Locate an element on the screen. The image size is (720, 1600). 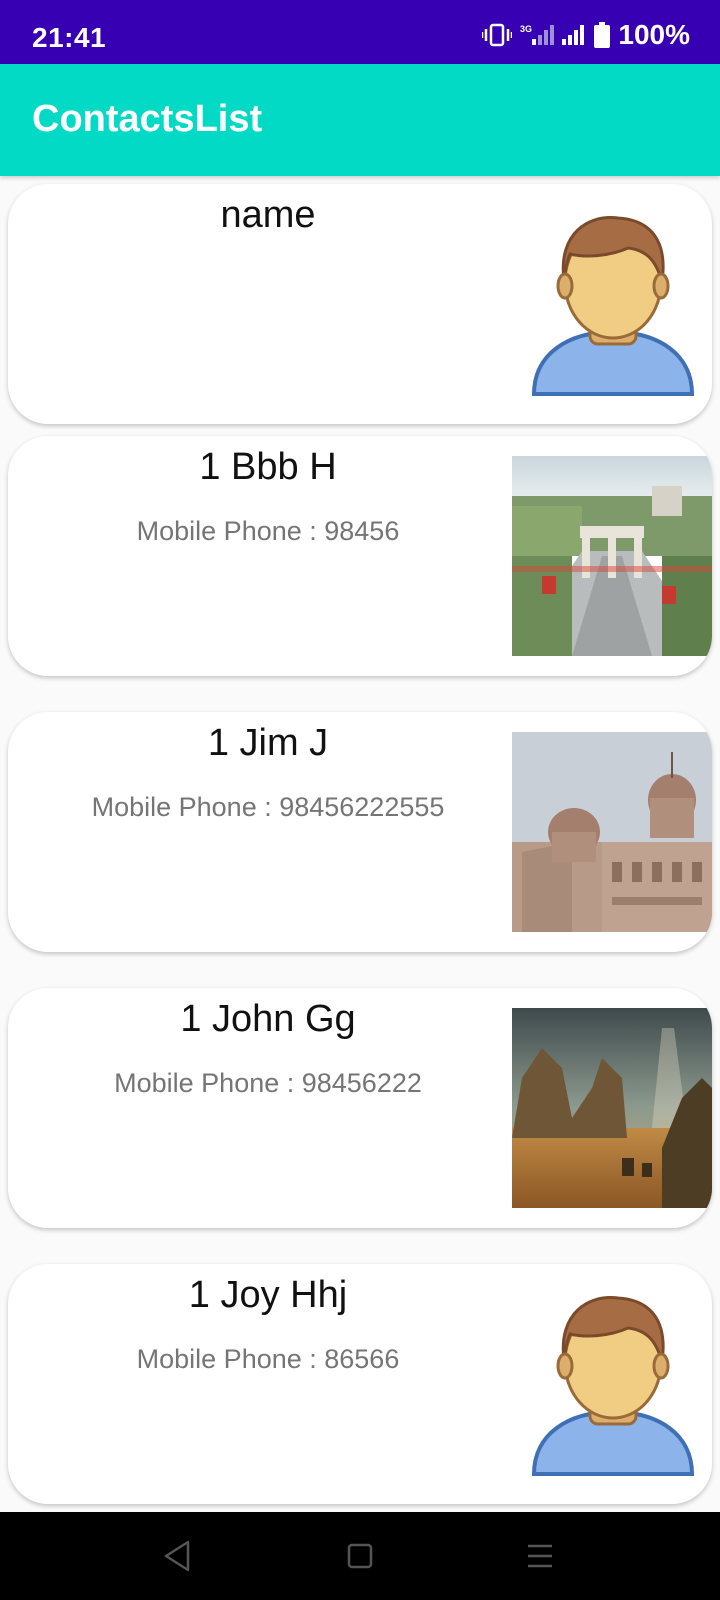
palace-photo is located at coordinates (612, 832).